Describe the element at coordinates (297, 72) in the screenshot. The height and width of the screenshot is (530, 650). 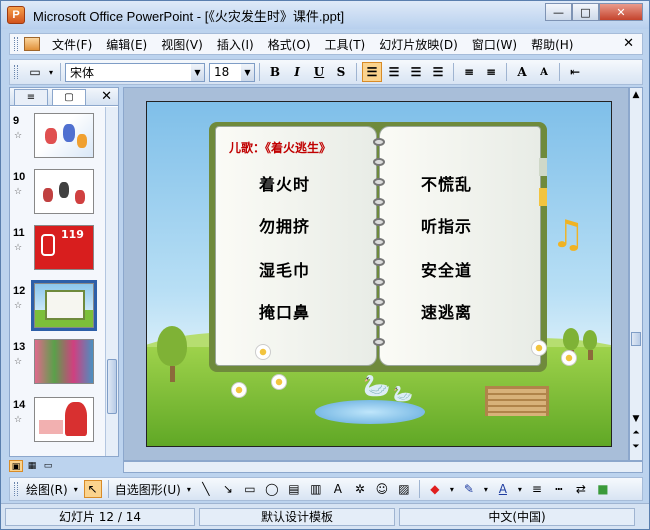
I see `italic-button: I` at that location.